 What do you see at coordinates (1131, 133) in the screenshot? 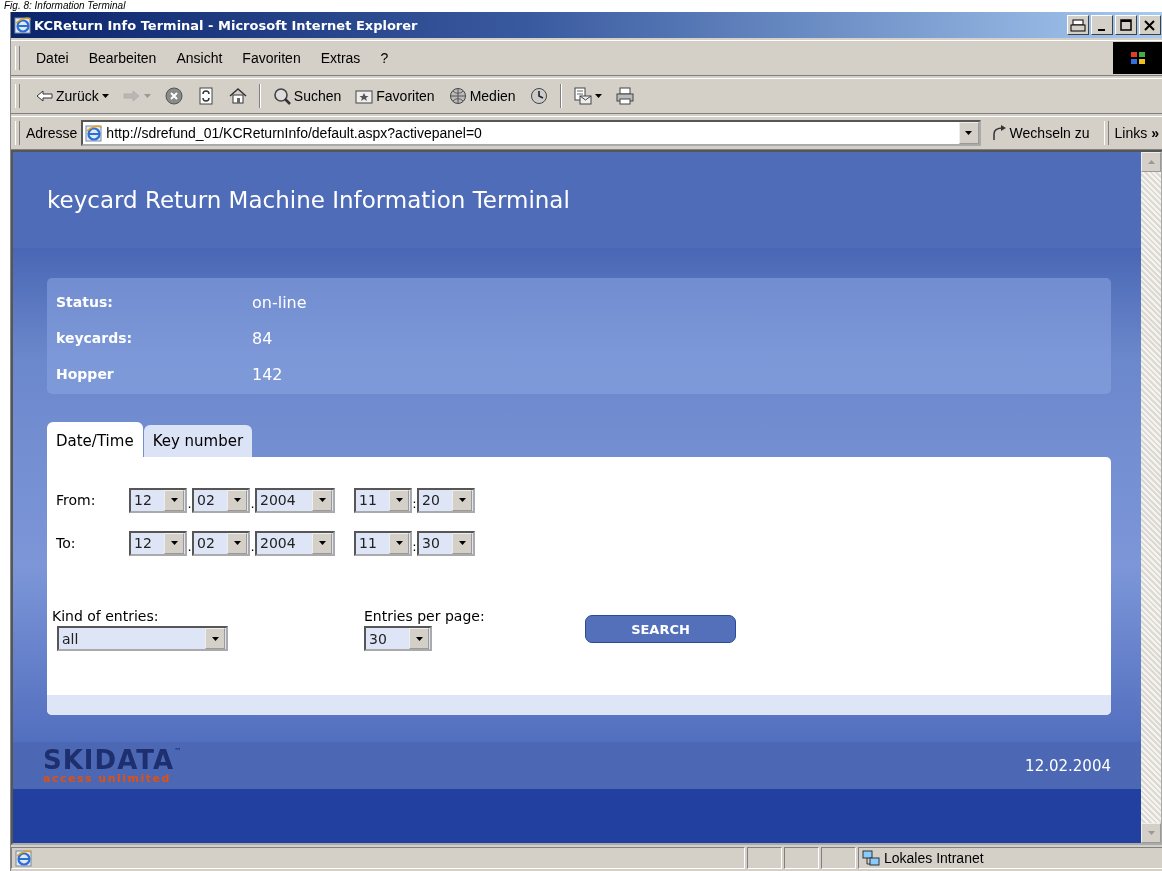
I see `links-button: Links` at bounding box center [1131, 133].